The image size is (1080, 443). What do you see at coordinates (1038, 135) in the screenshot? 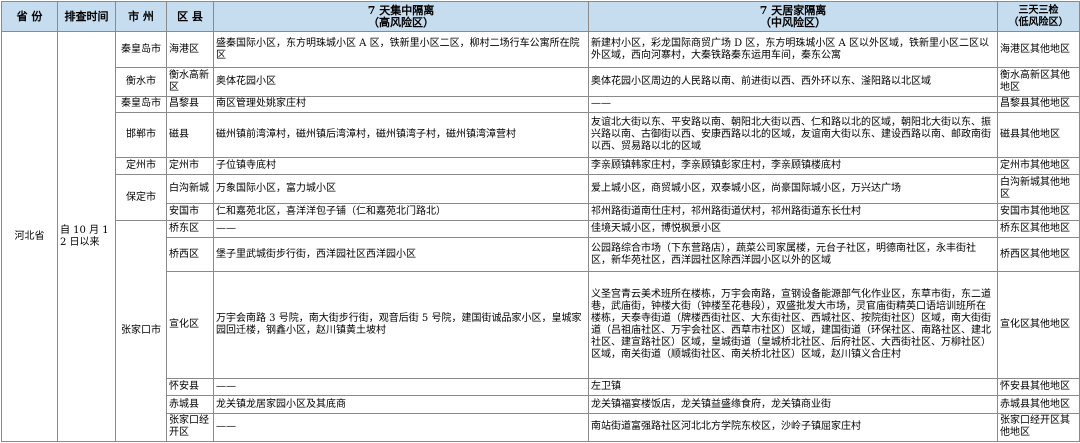
I see `low-risk-cell: 磁县其他地区` at bounding box center [1038, 135].